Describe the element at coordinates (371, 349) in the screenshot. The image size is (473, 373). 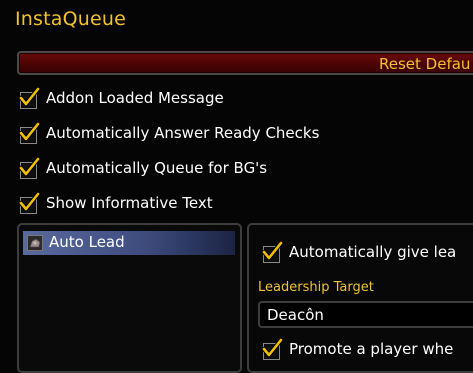
I see `option-label: Promote a player whe` at that location.